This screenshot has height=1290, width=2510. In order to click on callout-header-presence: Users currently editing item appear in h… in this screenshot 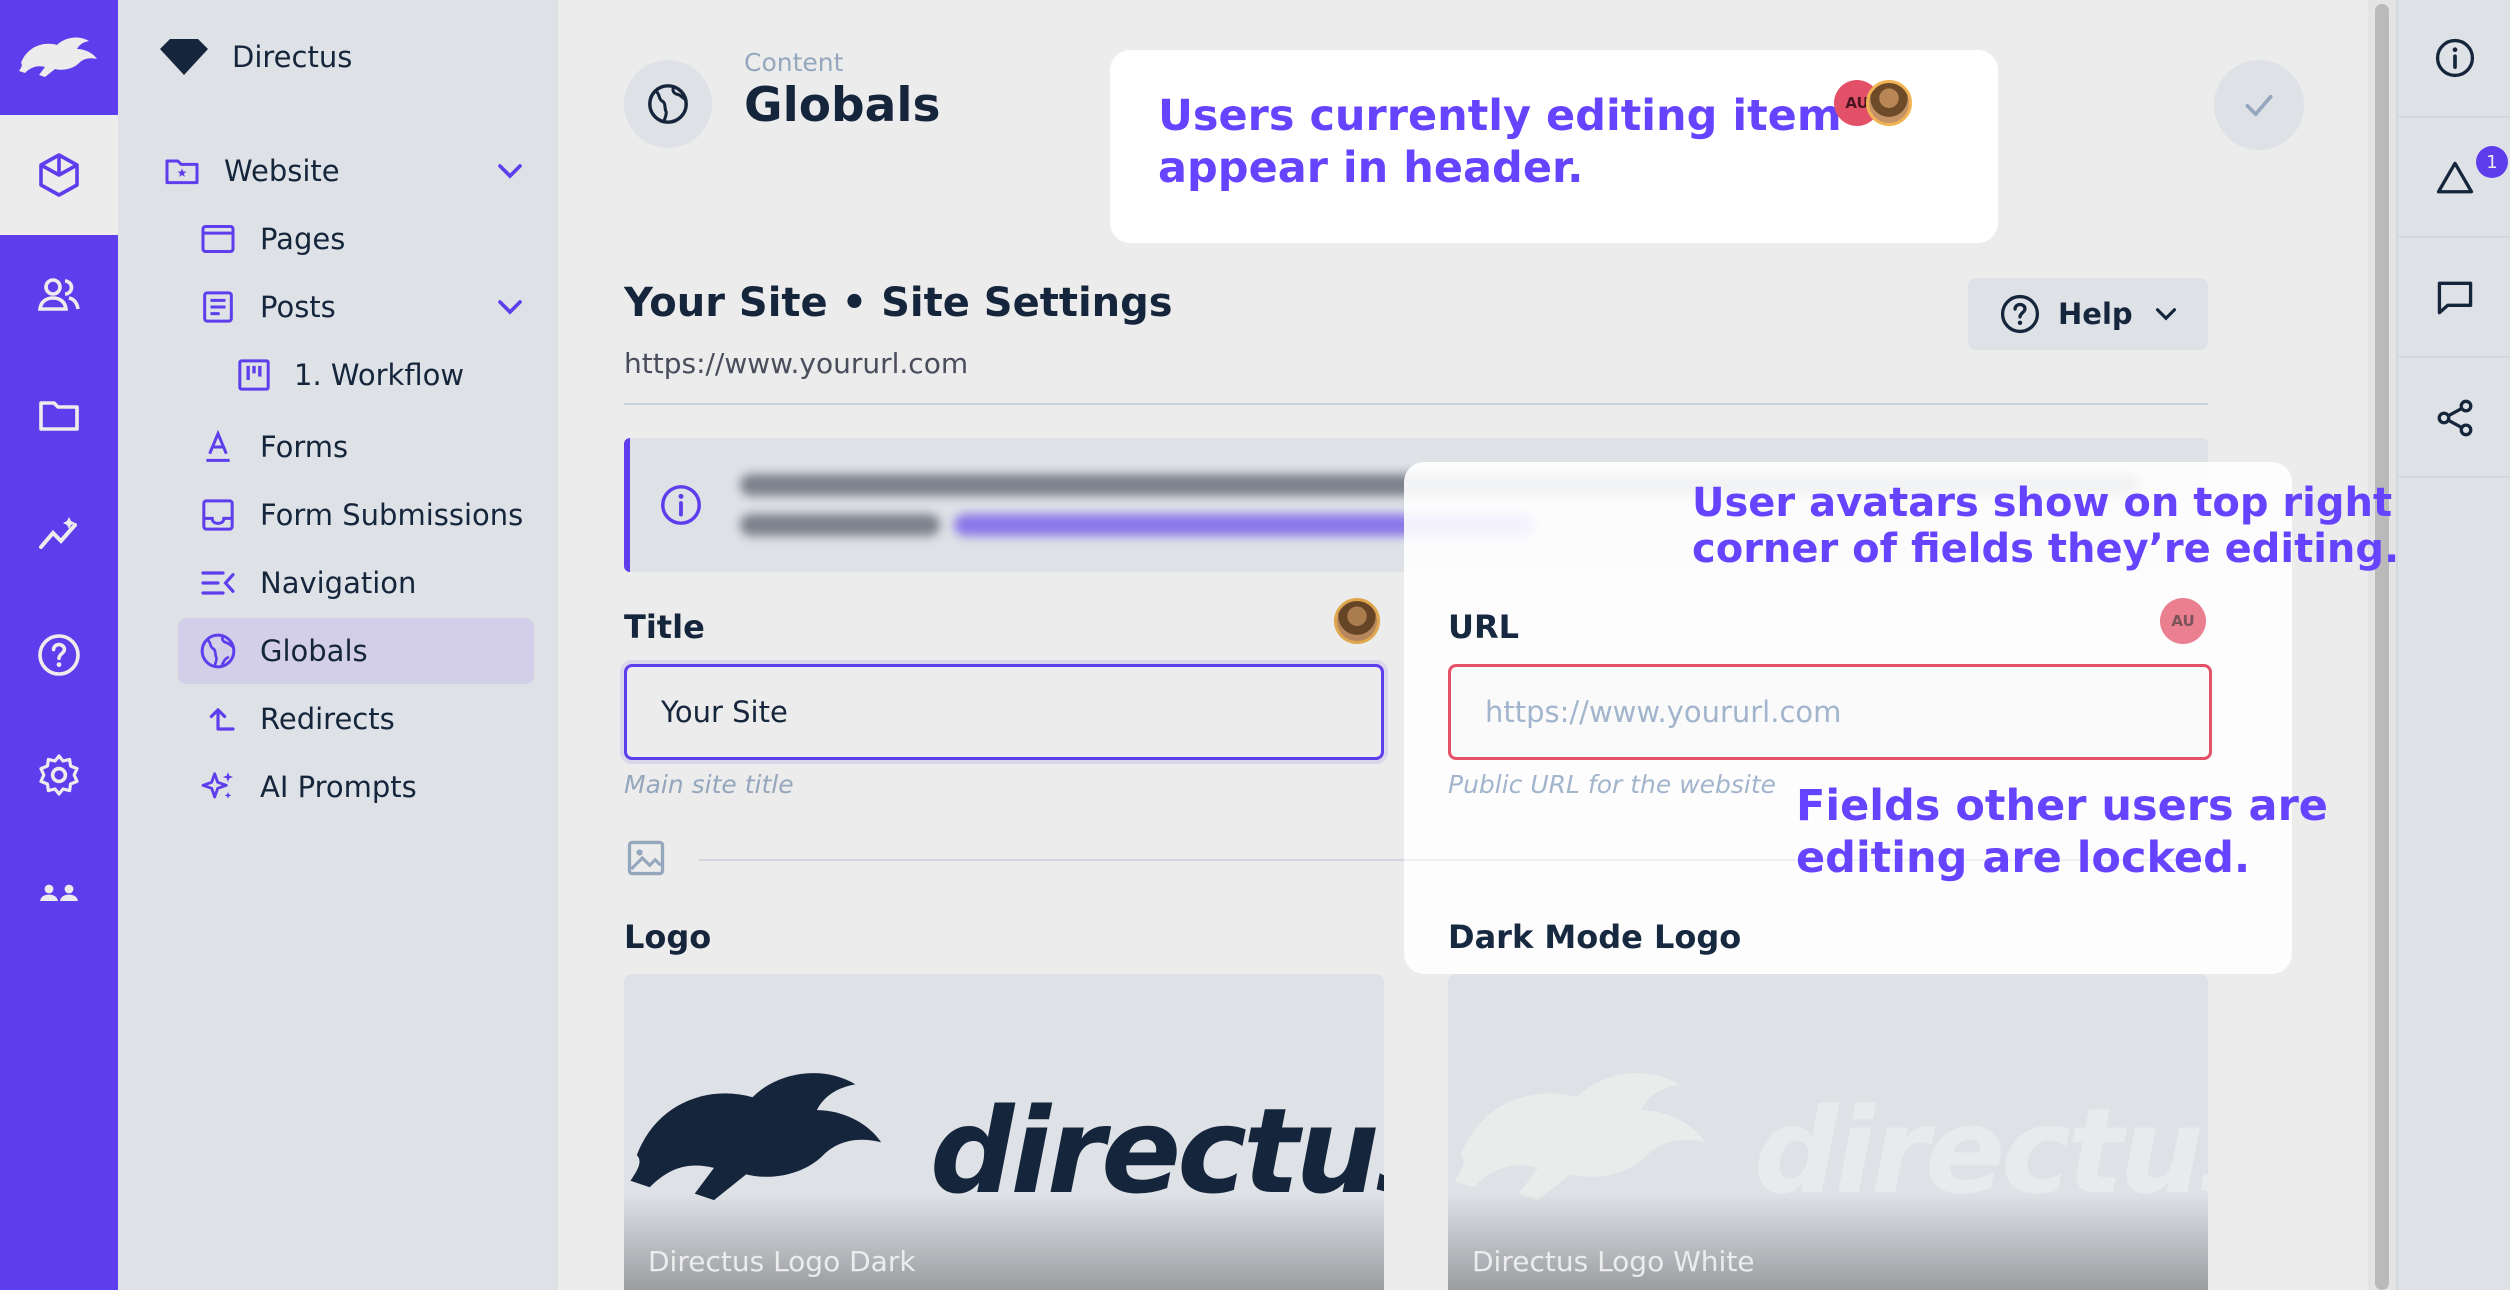, I will do `click(1554, 146)`.